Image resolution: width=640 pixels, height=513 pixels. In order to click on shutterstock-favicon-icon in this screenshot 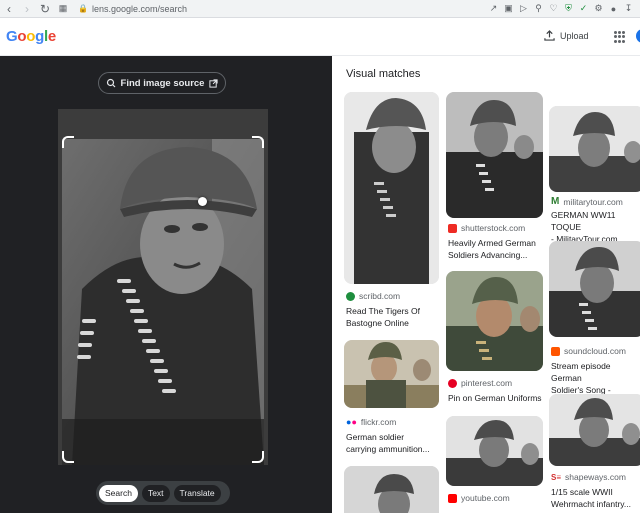, I will do `click(452, 228)`.